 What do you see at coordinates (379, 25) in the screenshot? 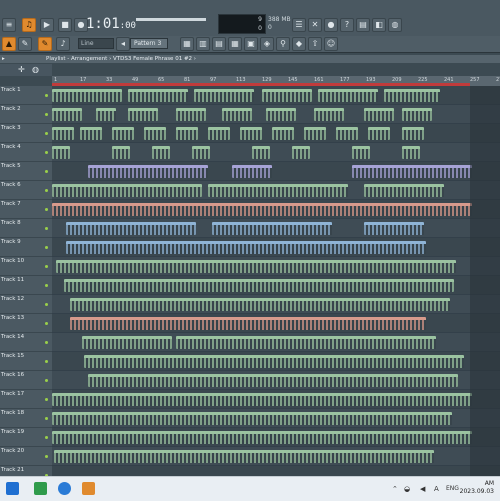
I see `plugin-icon: ◧` at bounding box center [379, 25].